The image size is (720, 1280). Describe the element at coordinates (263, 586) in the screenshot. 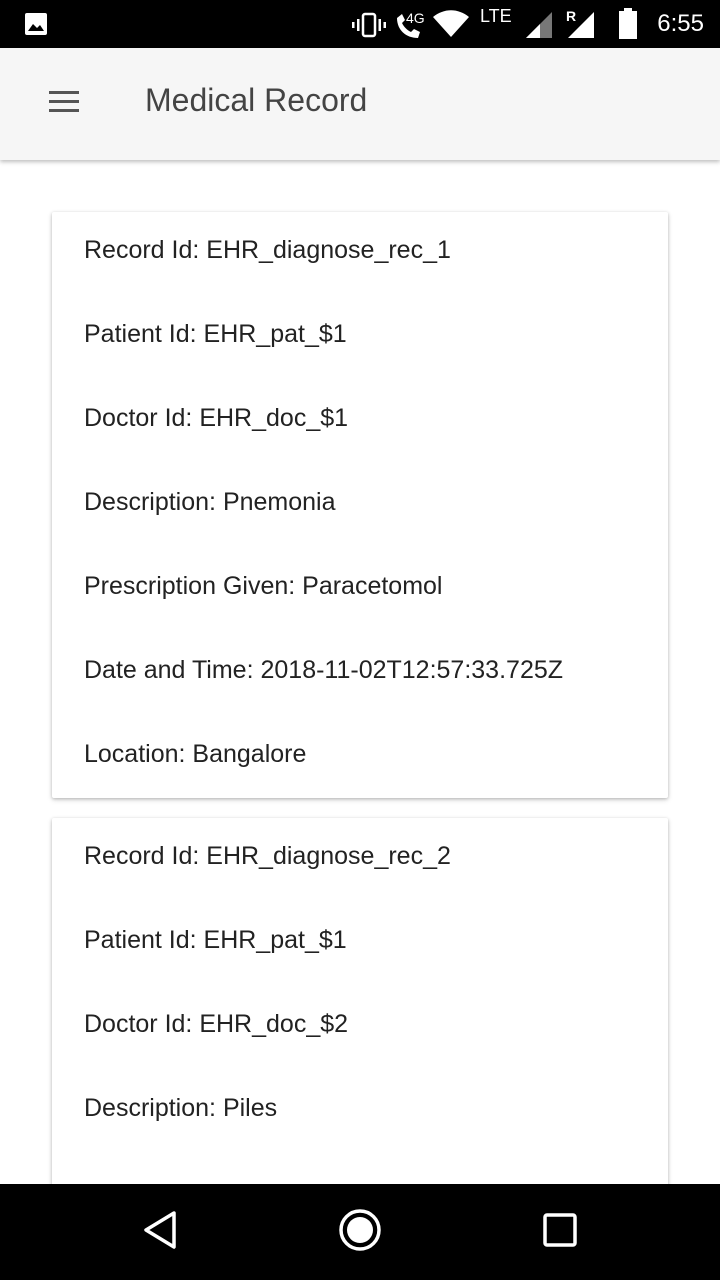

I see `prescription: Prescription Given: Paracetomol` at that location.